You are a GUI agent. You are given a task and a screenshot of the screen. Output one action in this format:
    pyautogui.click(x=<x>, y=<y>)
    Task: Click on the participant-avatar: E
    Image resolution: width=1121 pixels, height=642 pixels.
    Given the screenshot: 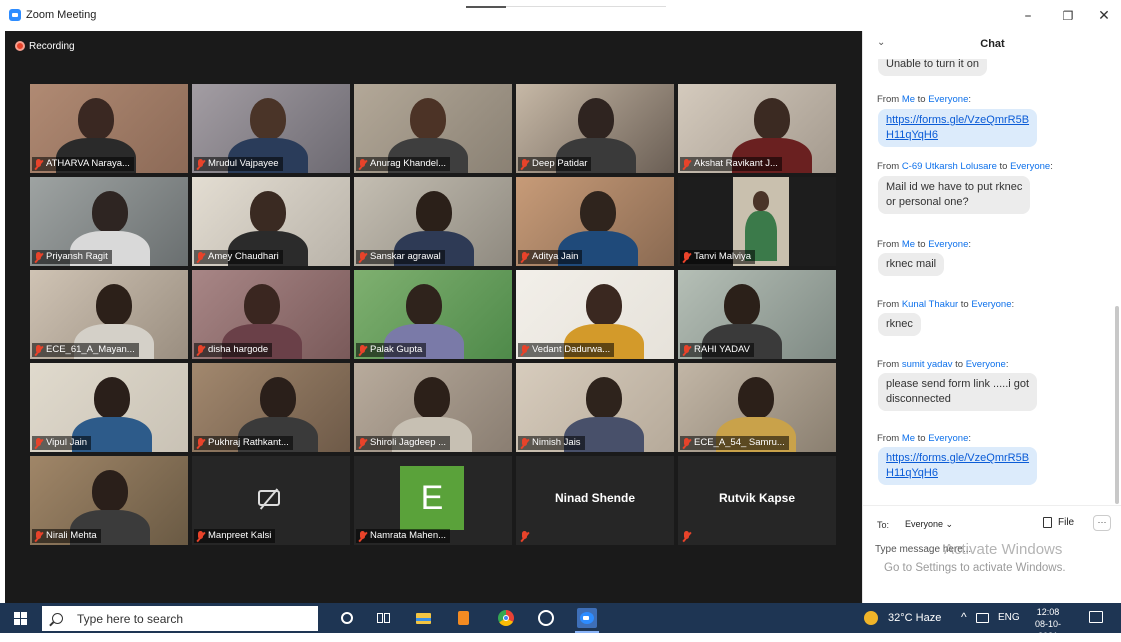 What is the action you would take?
    pyautogui.click(x=432, y=498)
    